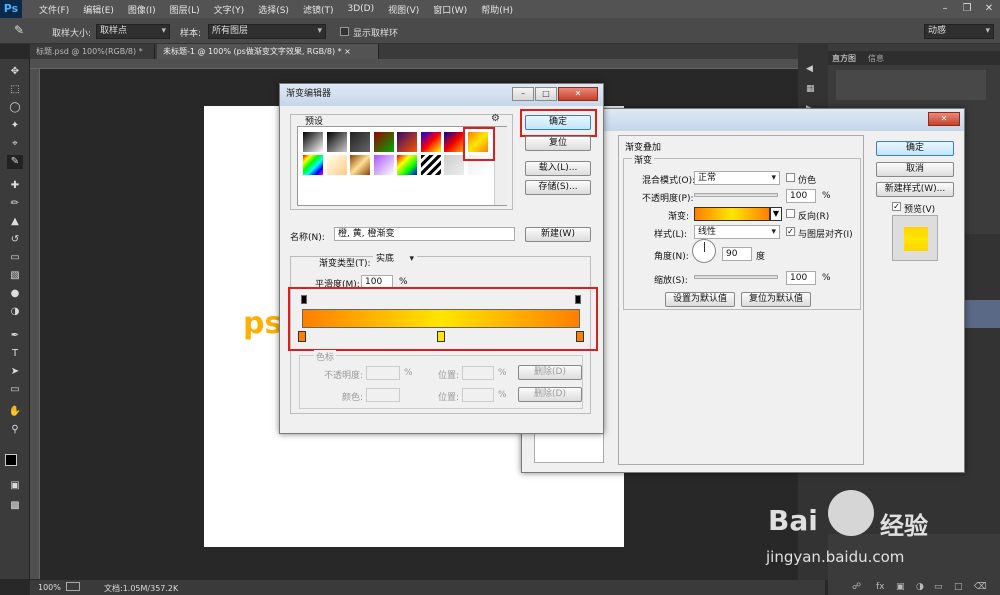 The image size is (1000, 595). What do you see at coordinates (478, 395) in the screenshot?
I see `stop-color-position-input` at bounding box center [478, 395].